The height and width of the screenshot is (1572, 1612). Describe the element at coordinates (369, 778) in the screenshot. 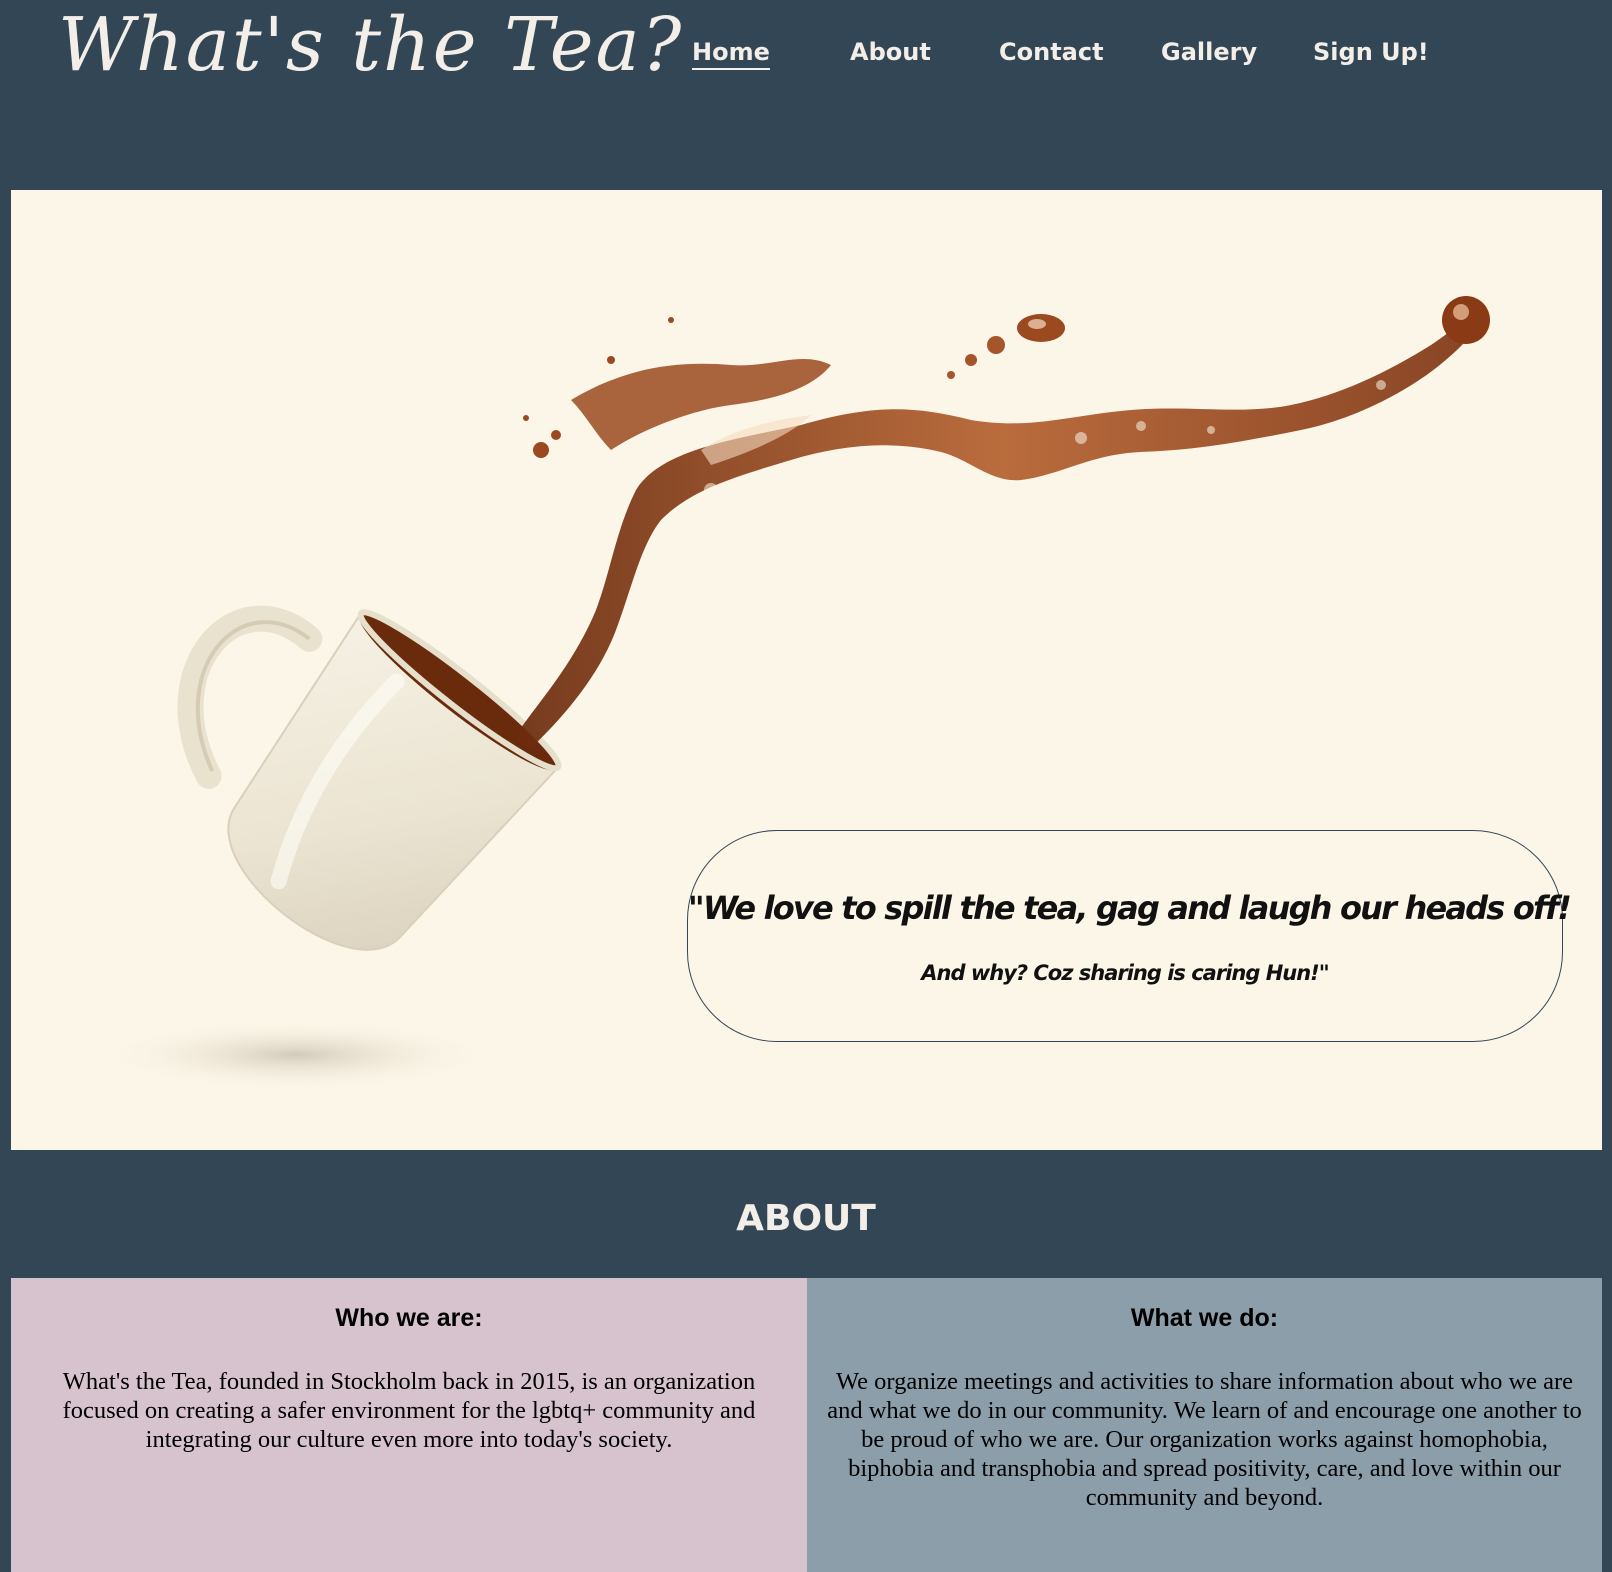

I see `teacup` at that location.